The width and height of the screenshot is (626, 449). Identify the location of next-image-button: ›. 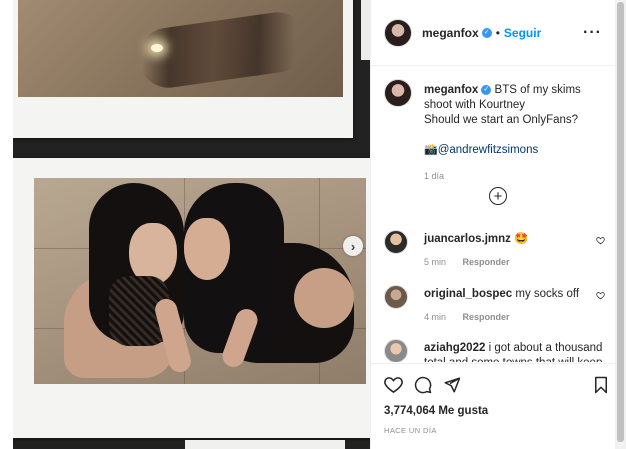
(353, 246).